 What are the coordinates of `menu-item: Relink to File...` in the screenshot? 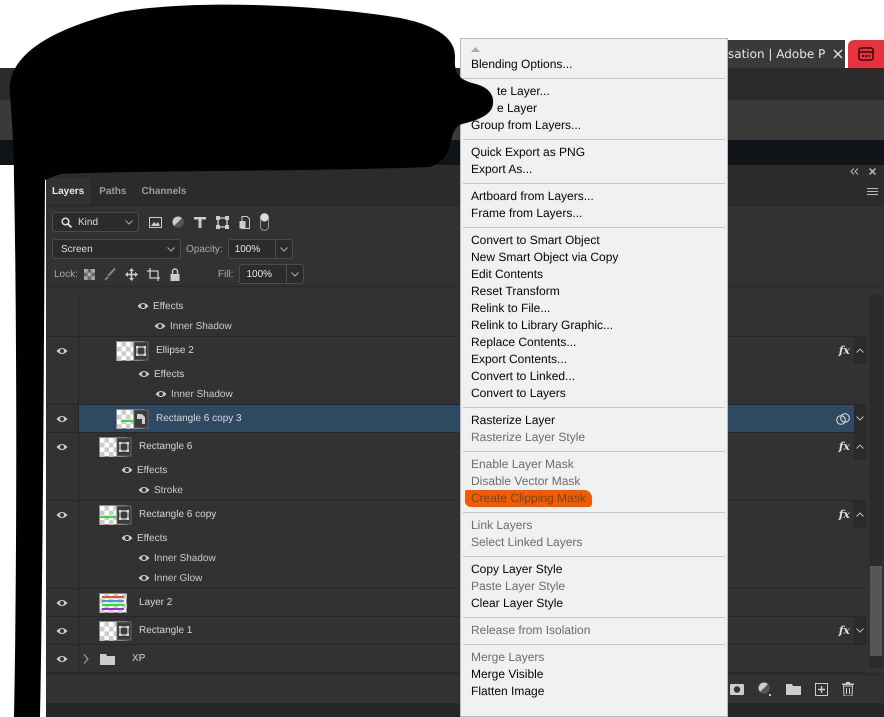 It's located at (594, 308).